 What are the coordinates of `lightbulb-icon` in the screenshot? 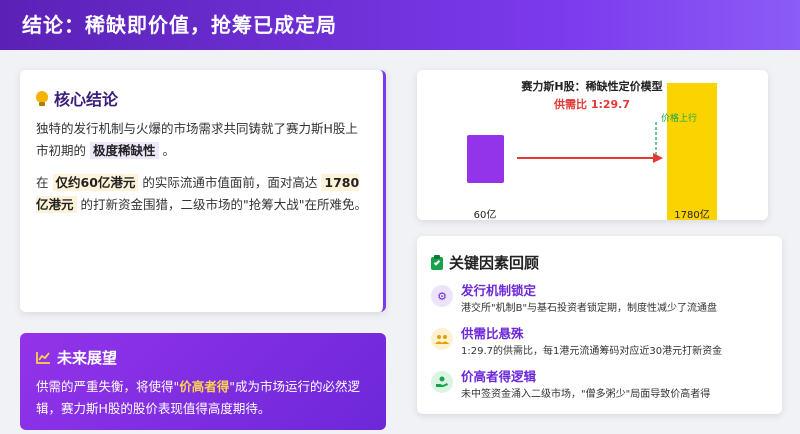 It's located at (42, 98).